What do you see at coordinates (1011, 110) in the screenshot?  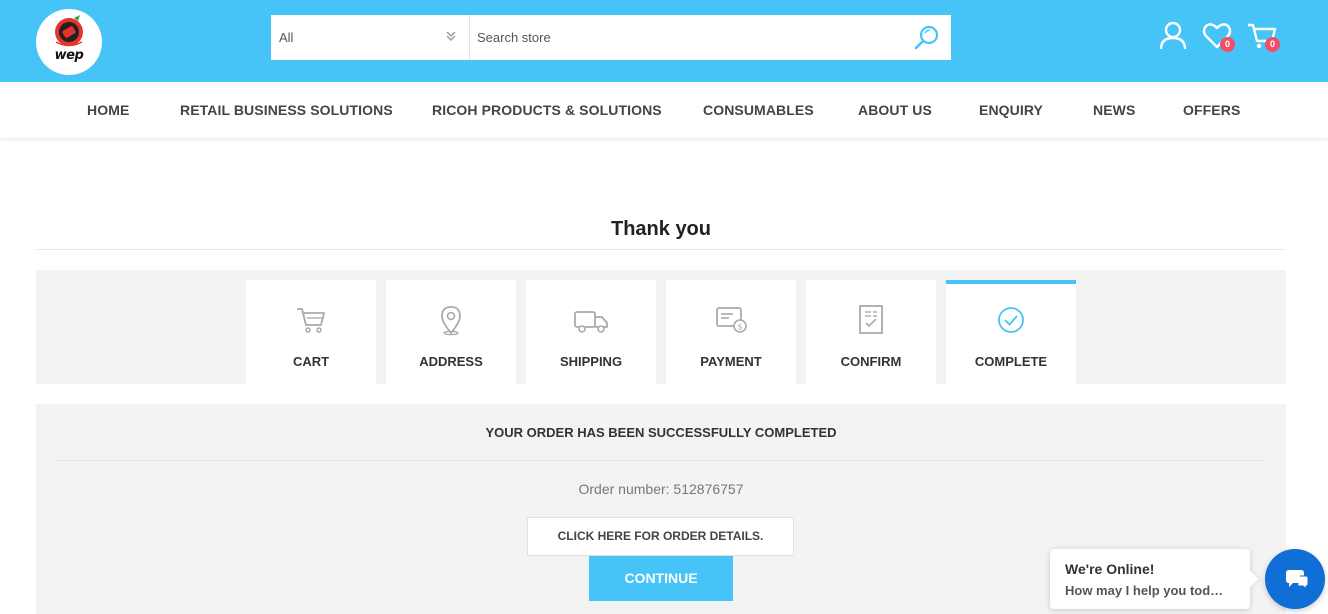 I see `nav-item-enquiry: ENQUIRY` at bounding box center [1011, 110].